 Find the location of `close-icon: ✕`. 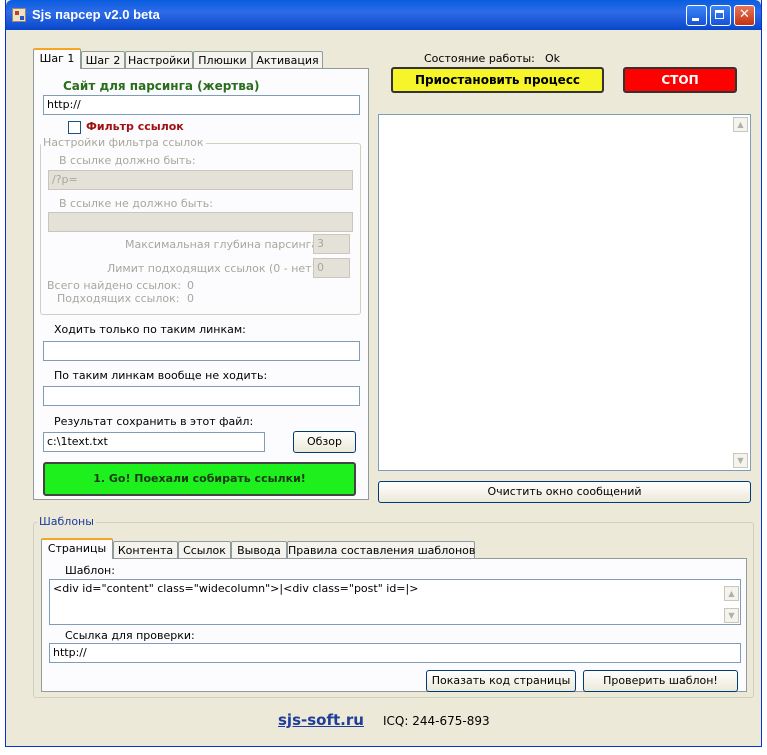

close-icon: ✕ is located at coordinates (744, 14).